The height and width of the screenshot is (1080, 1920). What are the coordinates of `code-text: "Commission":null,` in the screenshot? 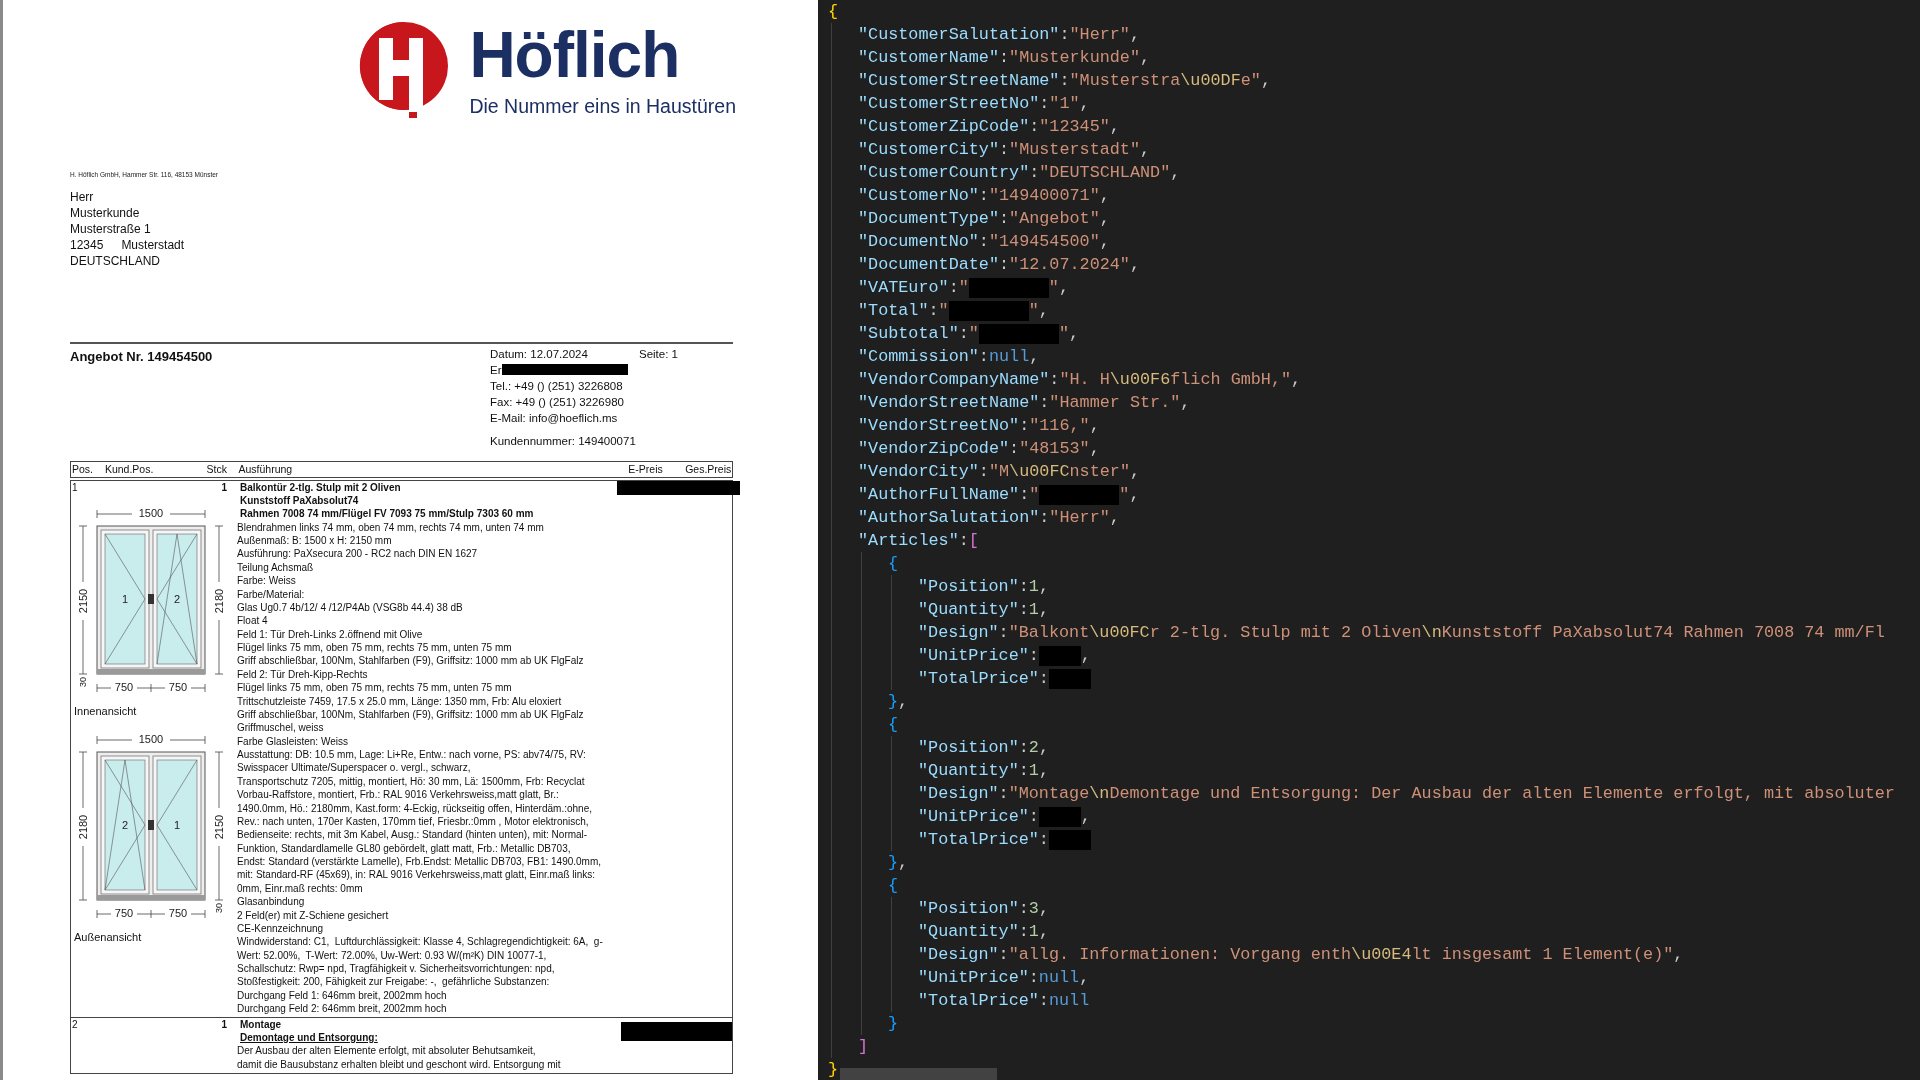 It's located at (949, 356).